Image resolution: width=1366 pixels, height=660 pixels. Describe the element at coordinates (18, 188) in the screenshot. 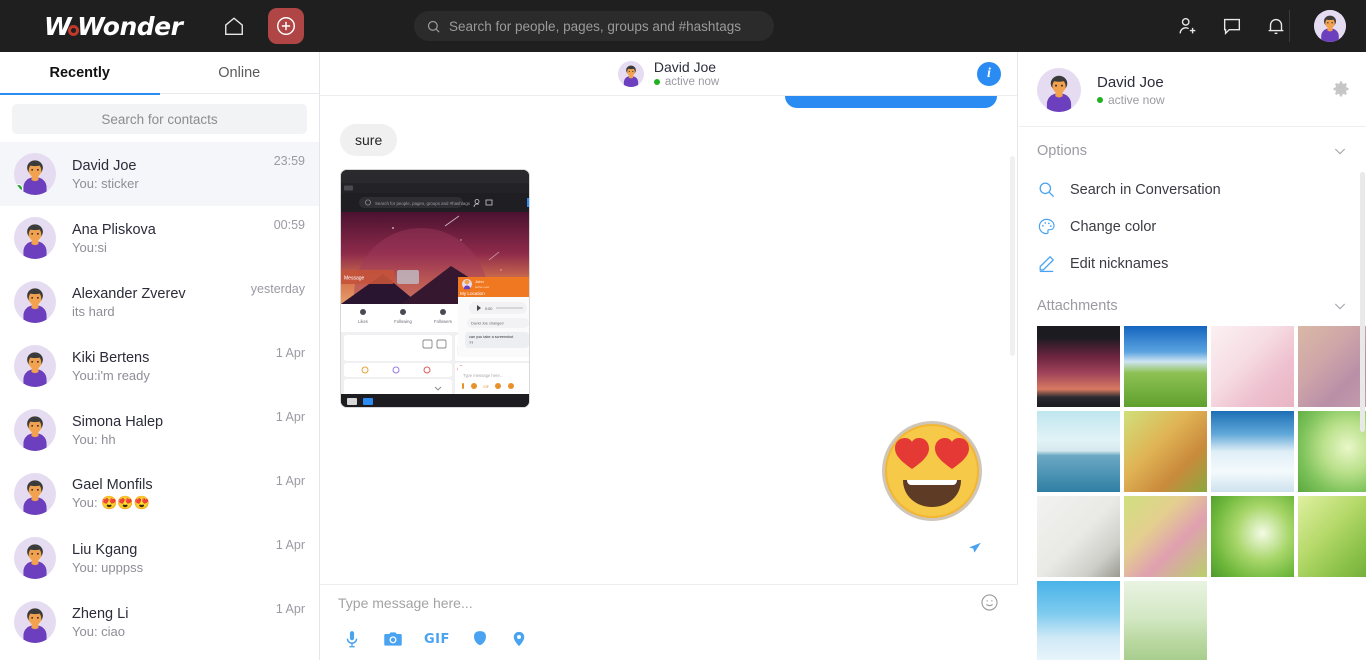

I see `online-status-dot` at that location.